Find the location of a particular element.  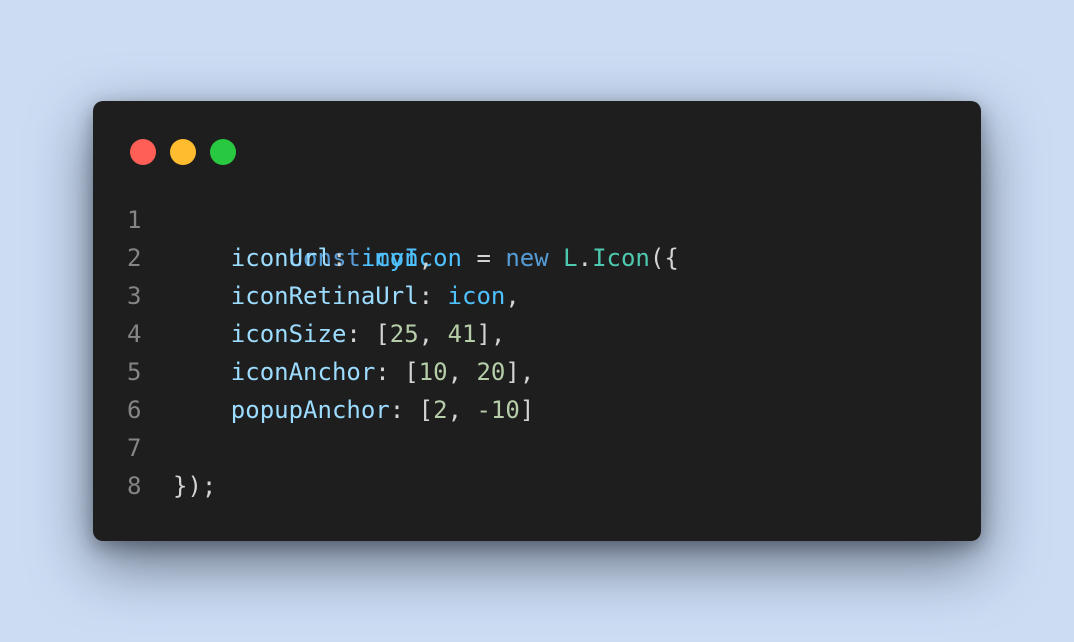

line-number: 1 is located at coordinates (134, 220).